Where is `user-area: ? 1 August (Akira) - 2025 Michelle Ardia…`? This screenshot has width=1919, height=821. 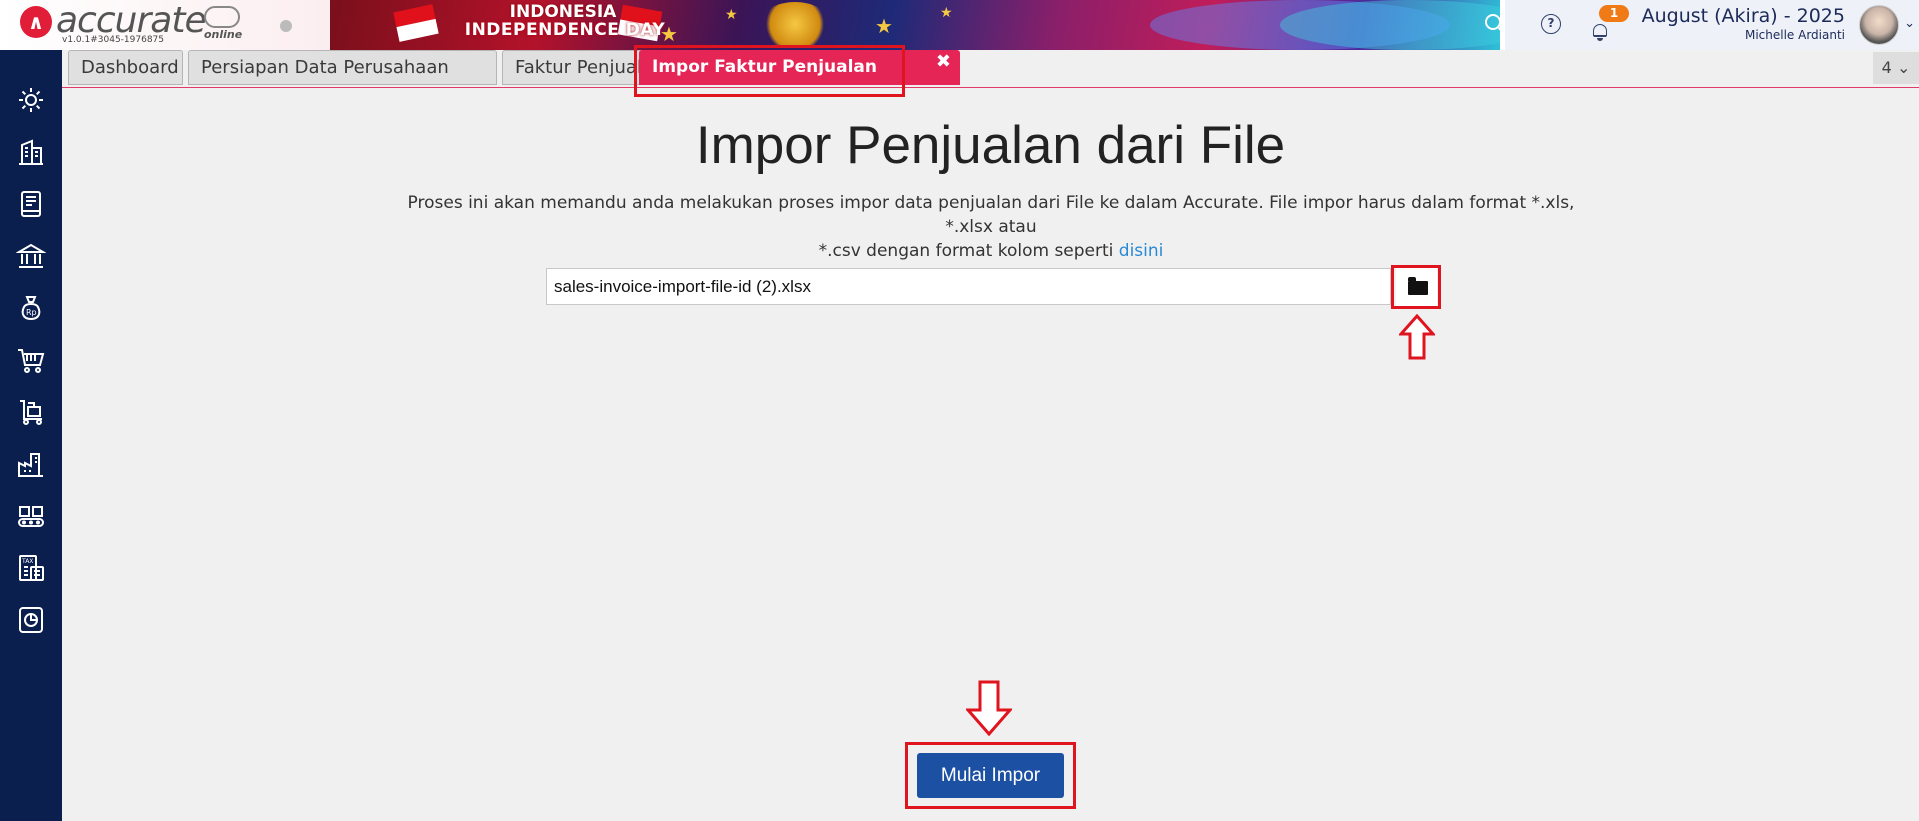 user-area: ? 1 August (Akira) - 2025 Michelle Ardia… is located at coordinates (1712, 25).